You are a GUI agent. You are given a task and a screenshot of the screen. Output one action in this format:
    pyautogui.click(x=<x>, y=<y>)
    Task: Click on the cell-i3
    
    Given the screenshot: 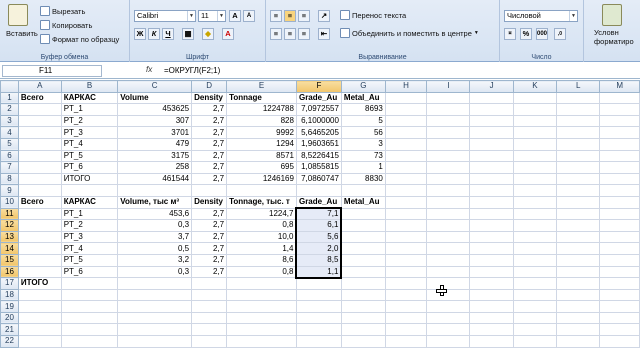 What is the action you would take?
    pyautogui.click(x=448, y=121)
    